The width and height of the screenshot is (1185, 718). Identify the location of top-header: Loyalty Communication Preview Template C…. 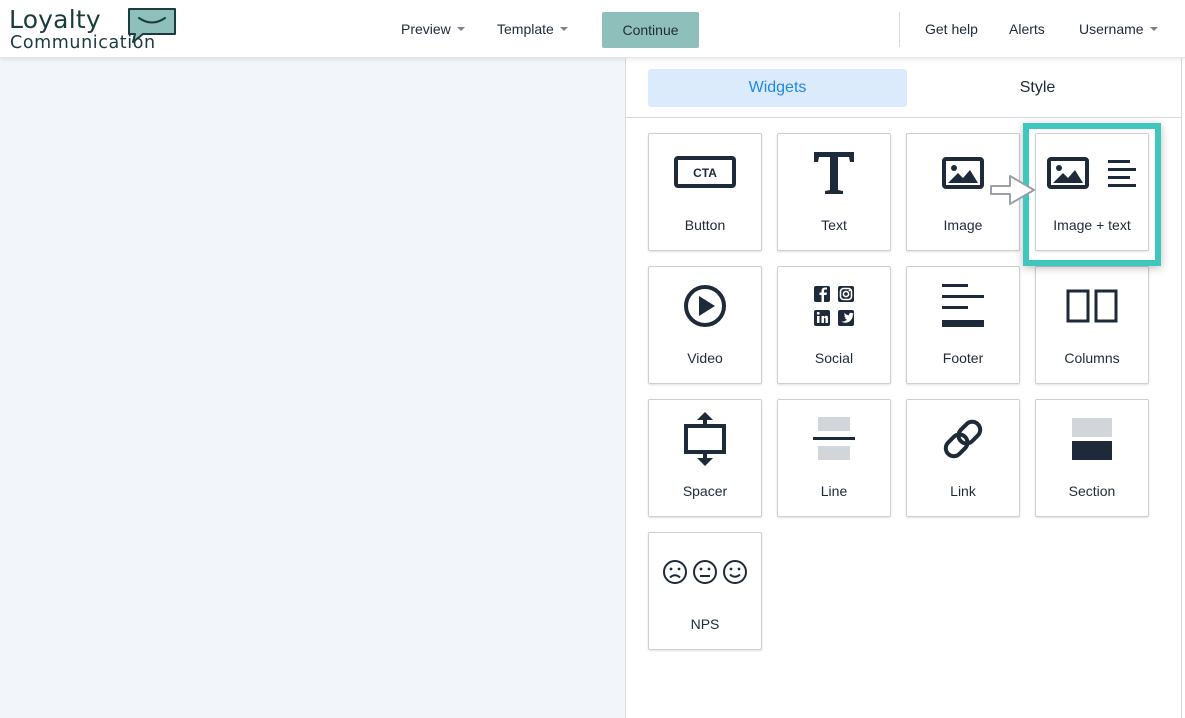
(592, 29).